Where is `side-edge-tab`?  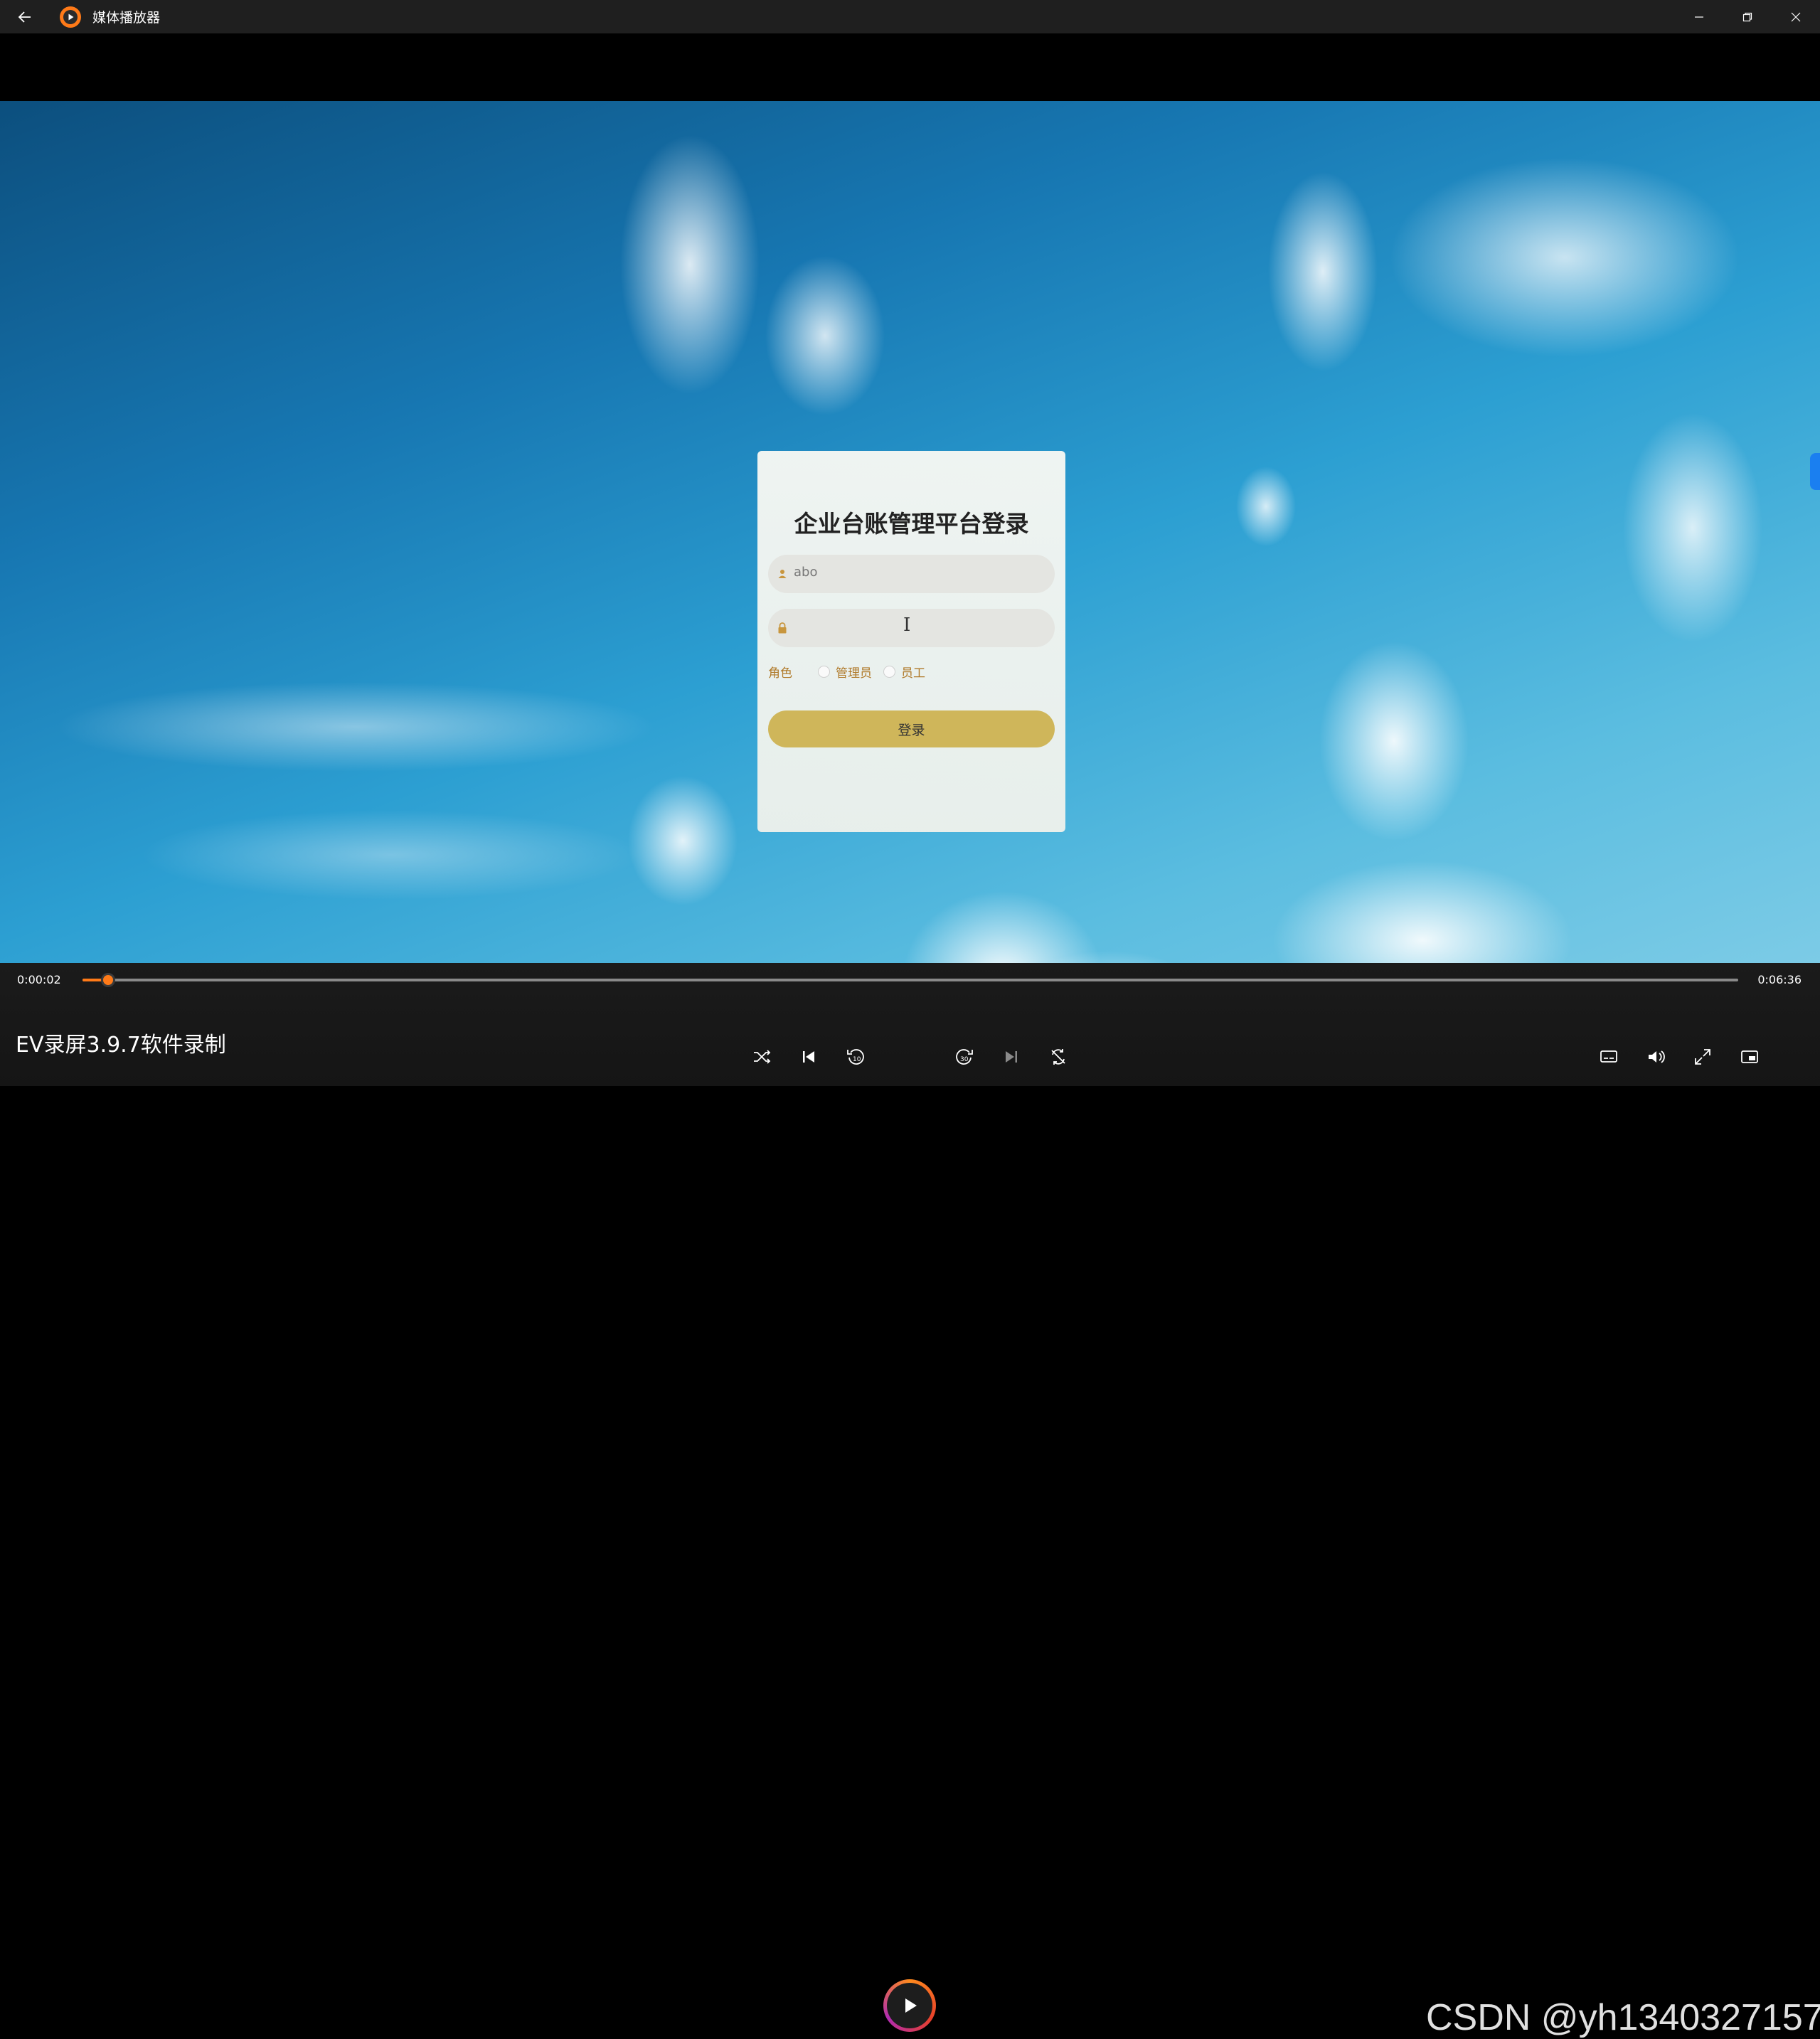 side-edge-tab is located at coordinates (1815, 471).